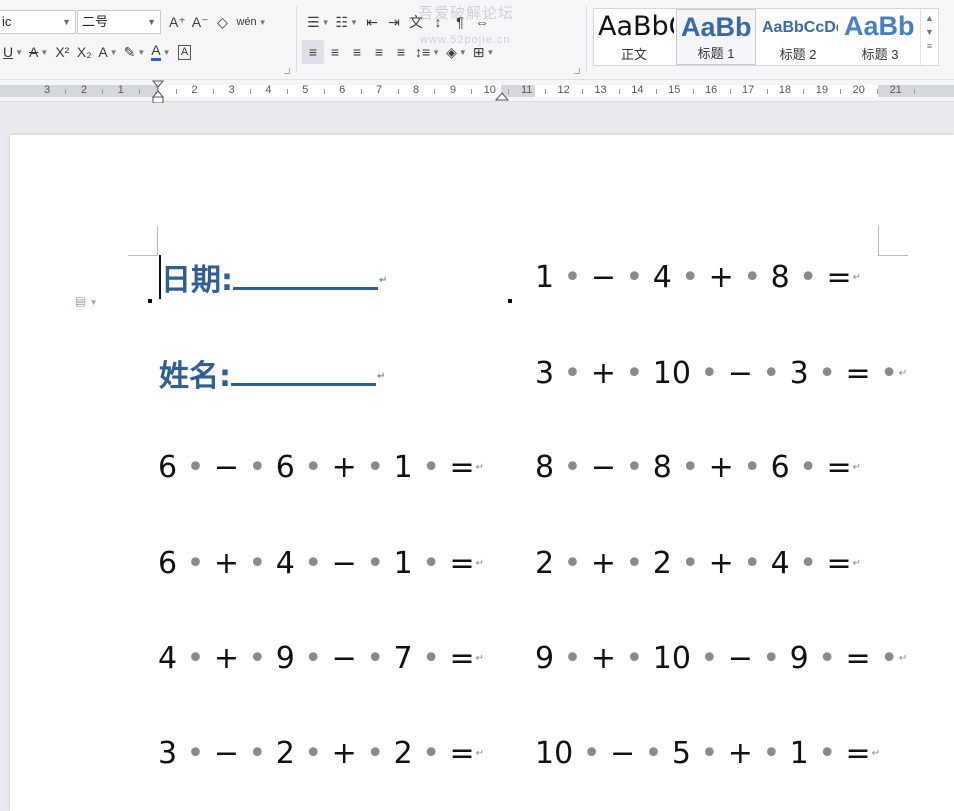 The width and height of the screenshot is (954, 811). Describe the element at coordinates (637, 90) in the screenshot. I see `ruler-number: 14` at that location.